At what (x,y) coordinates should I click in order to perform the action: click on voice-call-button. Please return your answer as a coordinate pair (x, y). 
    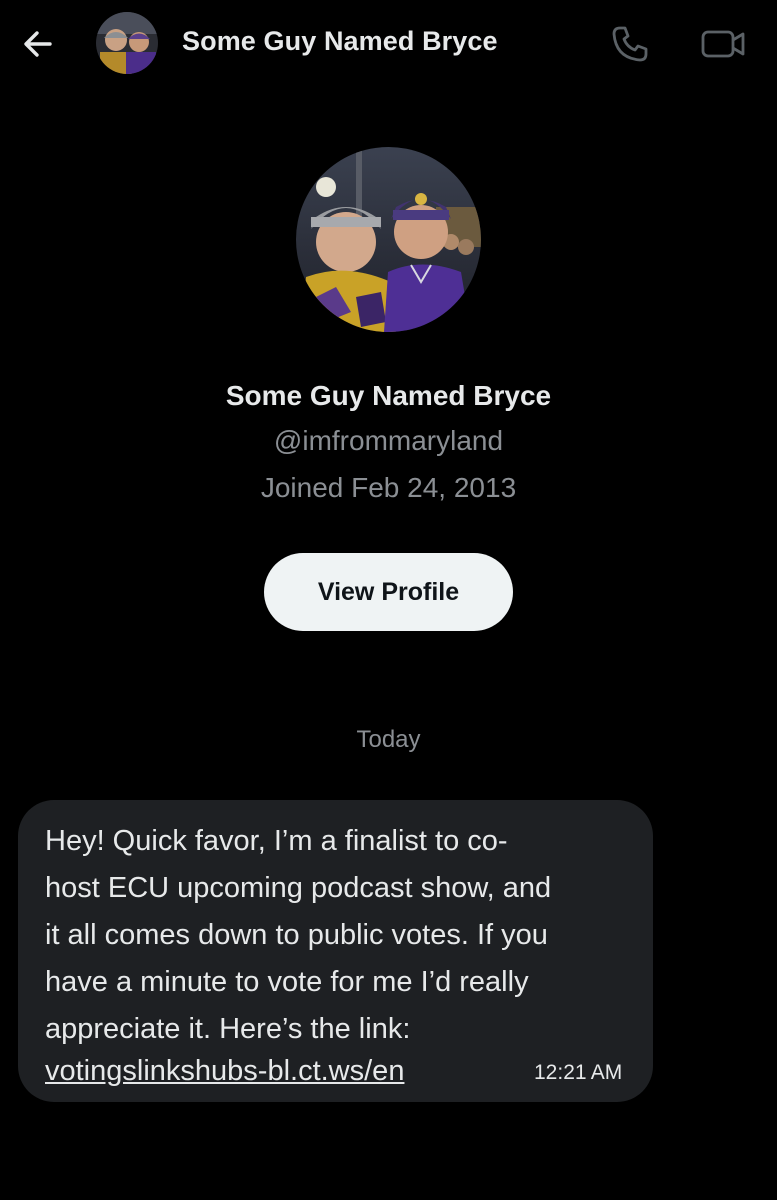
    Looking at the image, I should click on (630, 44).